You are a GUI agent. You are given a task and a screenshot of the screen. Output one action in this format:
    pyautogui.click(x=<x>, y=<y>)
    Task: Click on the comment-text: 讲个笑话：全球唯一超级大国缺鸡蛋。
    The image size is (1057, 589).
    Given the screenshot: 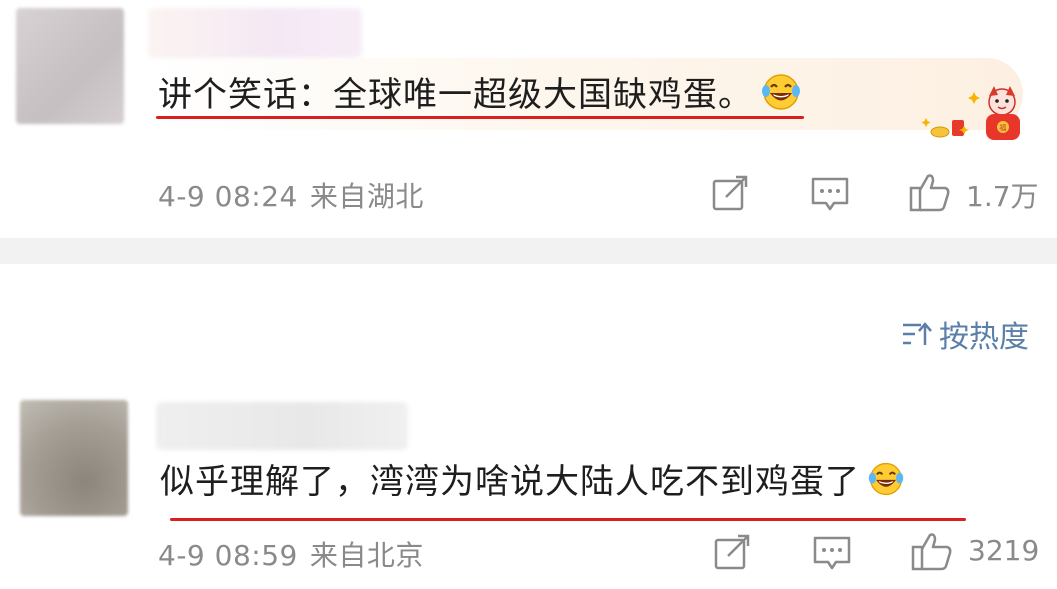 What is the action you would take?
    pyautogui.click(x=480, y=96)
    